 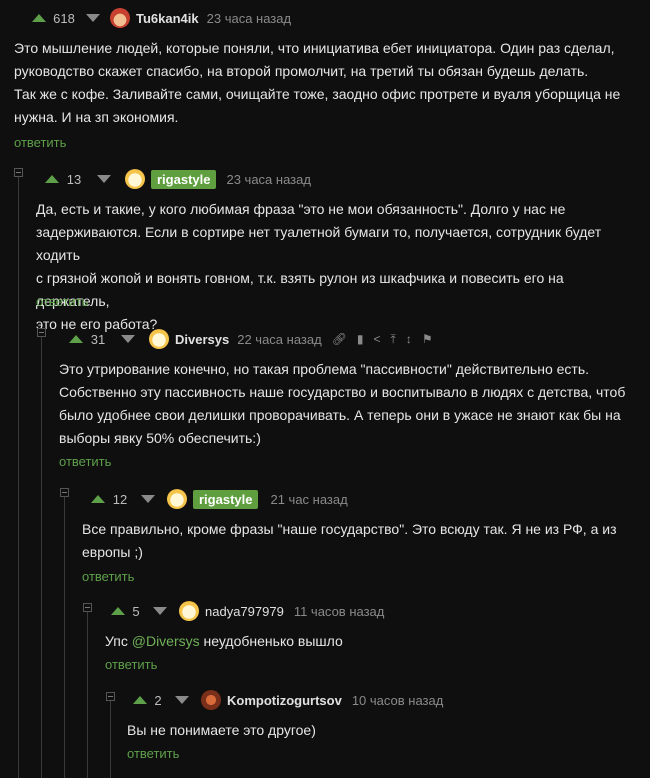 I want to click on comment-line: Упс @Diversys неудобненько вышло, so click(x=367, y=641).